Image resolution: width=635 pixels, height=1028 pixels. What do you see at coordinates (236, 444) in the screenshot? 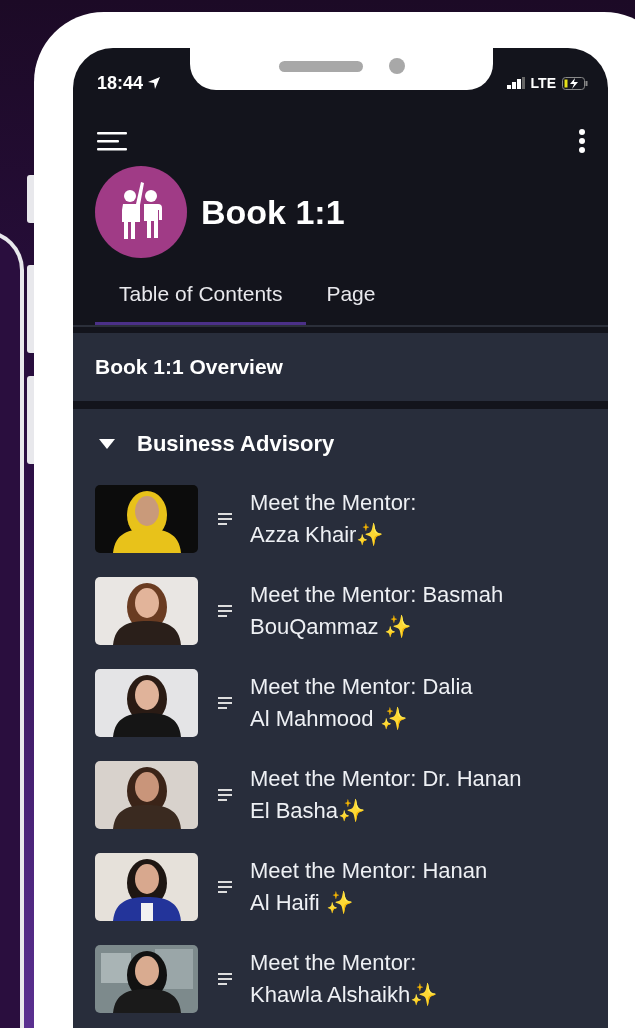
I see `section-title: Business Advisory` at bounding box center [236, 444].